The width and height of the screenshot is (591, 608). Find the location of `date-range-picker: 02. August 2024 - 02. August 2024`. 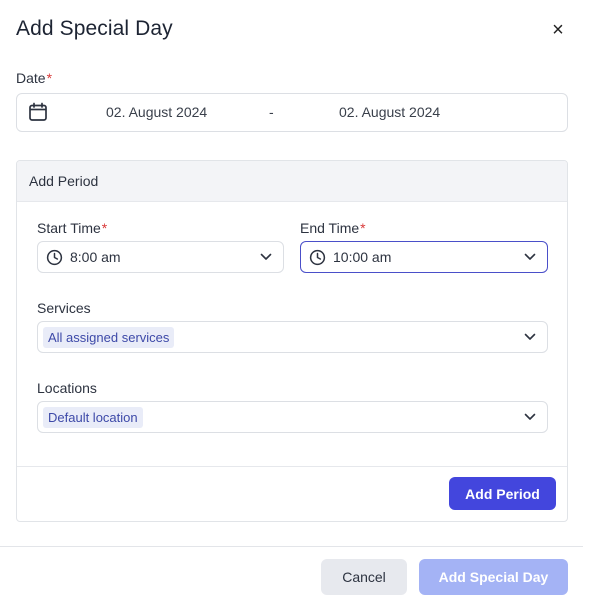

date-range-picker: 02. August 2024 - 02. August 2024 is located at coordinates (292, 112).